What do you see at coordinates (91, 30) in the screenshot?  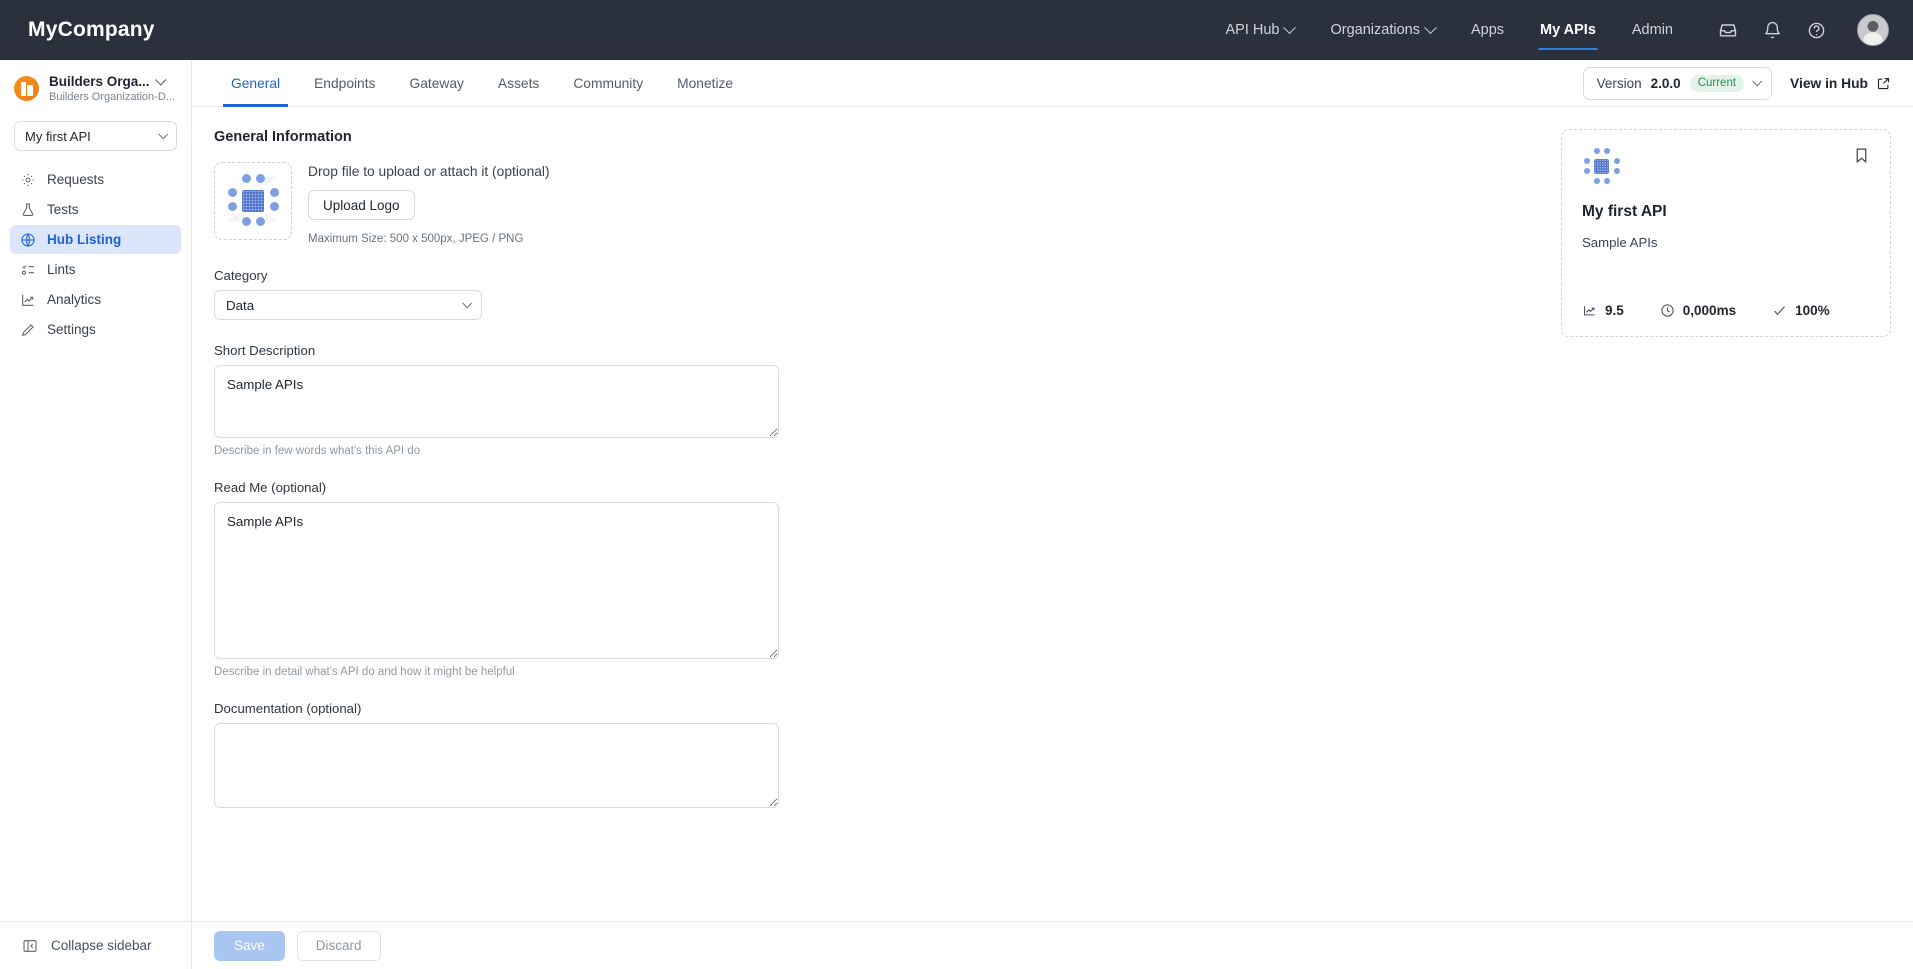 I see `brand-logo: MyCompany` at bounding box center [91, 30].